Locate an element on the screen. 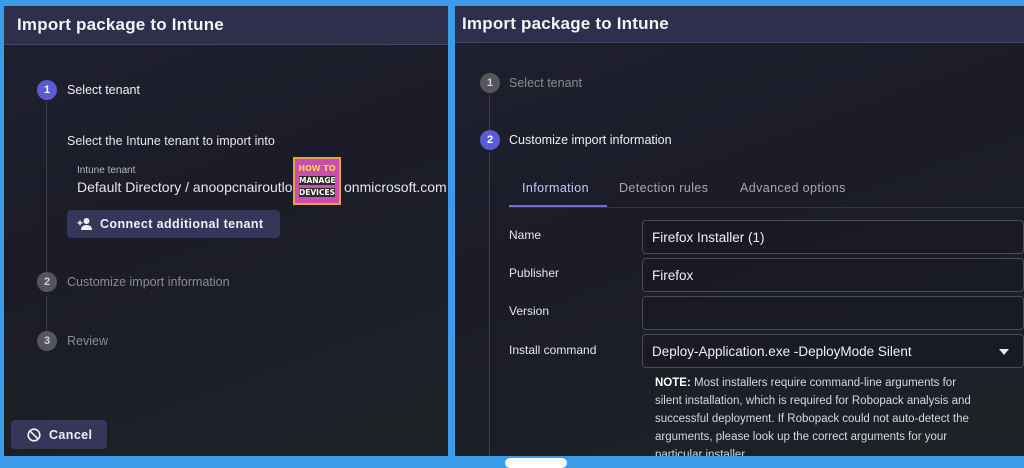  connect-additional-tenant-button: Connect additional tenant is located at coordinates (173, 224).